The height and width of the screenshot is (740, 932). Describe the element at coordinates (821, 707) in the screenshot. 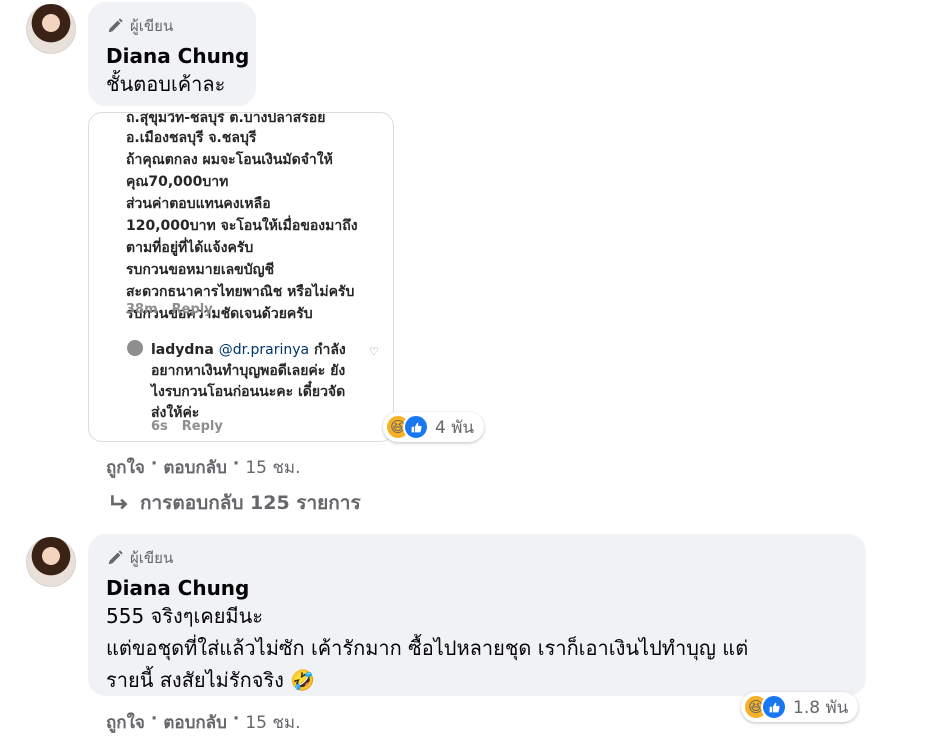

I see `reaction-count: 1.8 พัน` at that location.